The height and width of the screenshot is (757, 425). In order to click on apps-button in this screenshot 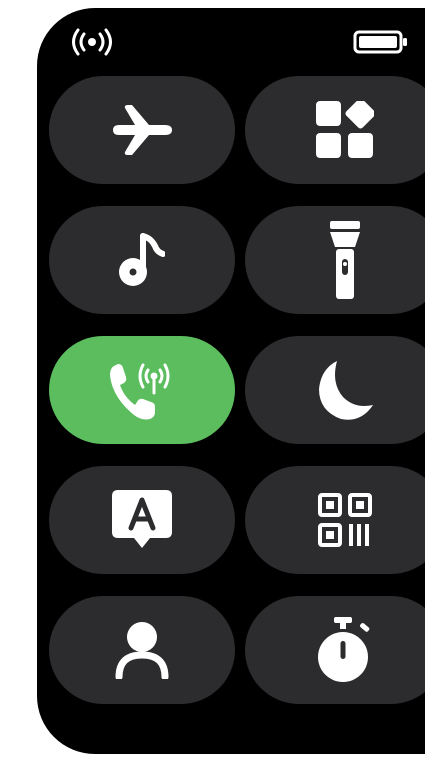, I will do `click(335, 130)`.